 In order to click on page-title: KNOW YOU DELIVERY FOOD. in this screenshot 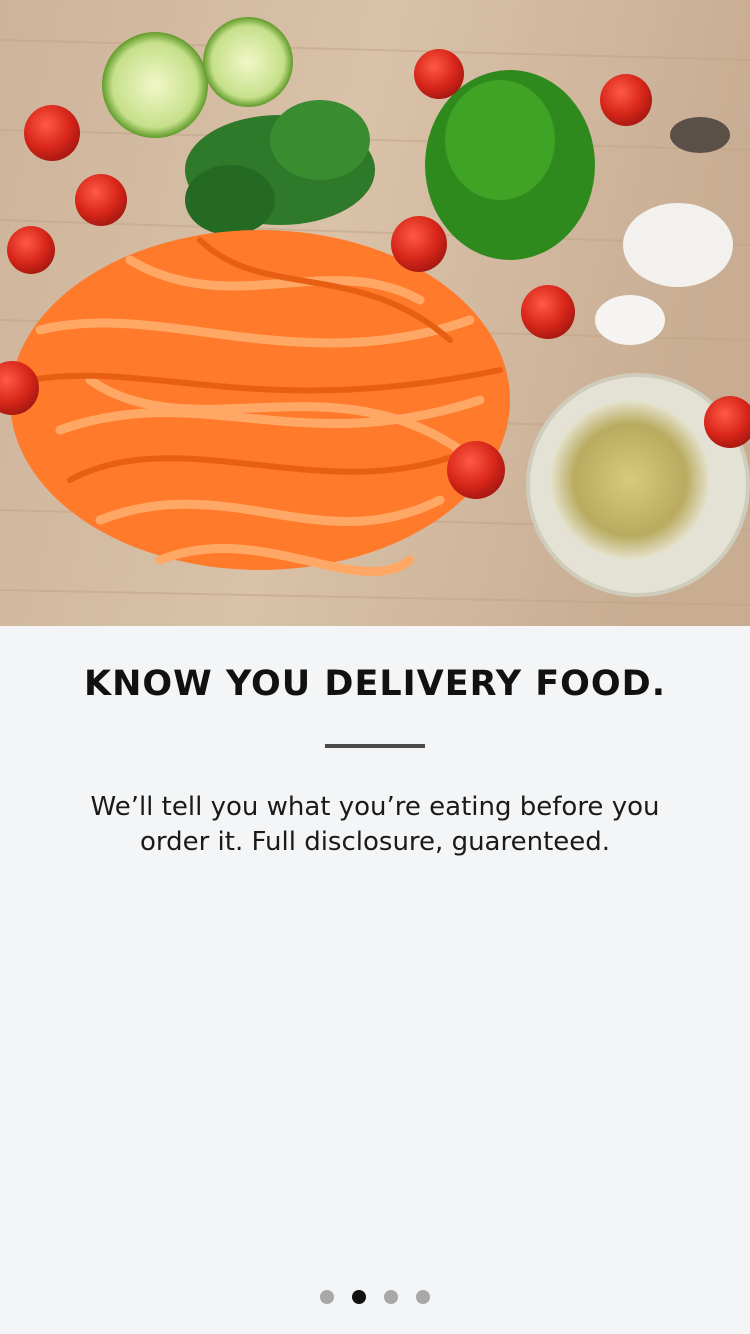, I will do `click(375, 684)`.